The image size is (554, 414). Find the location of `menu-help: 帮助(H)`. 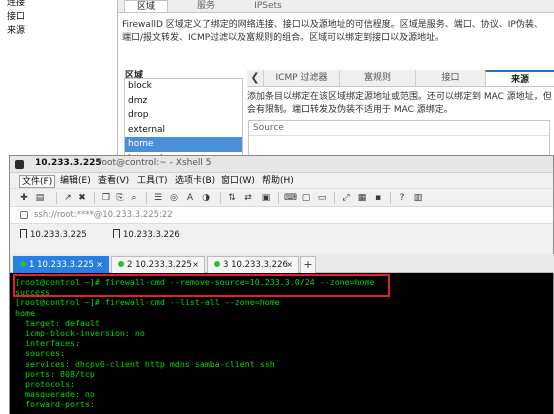

menu-help: 帮助(H) is located at coordinates (278, 181).